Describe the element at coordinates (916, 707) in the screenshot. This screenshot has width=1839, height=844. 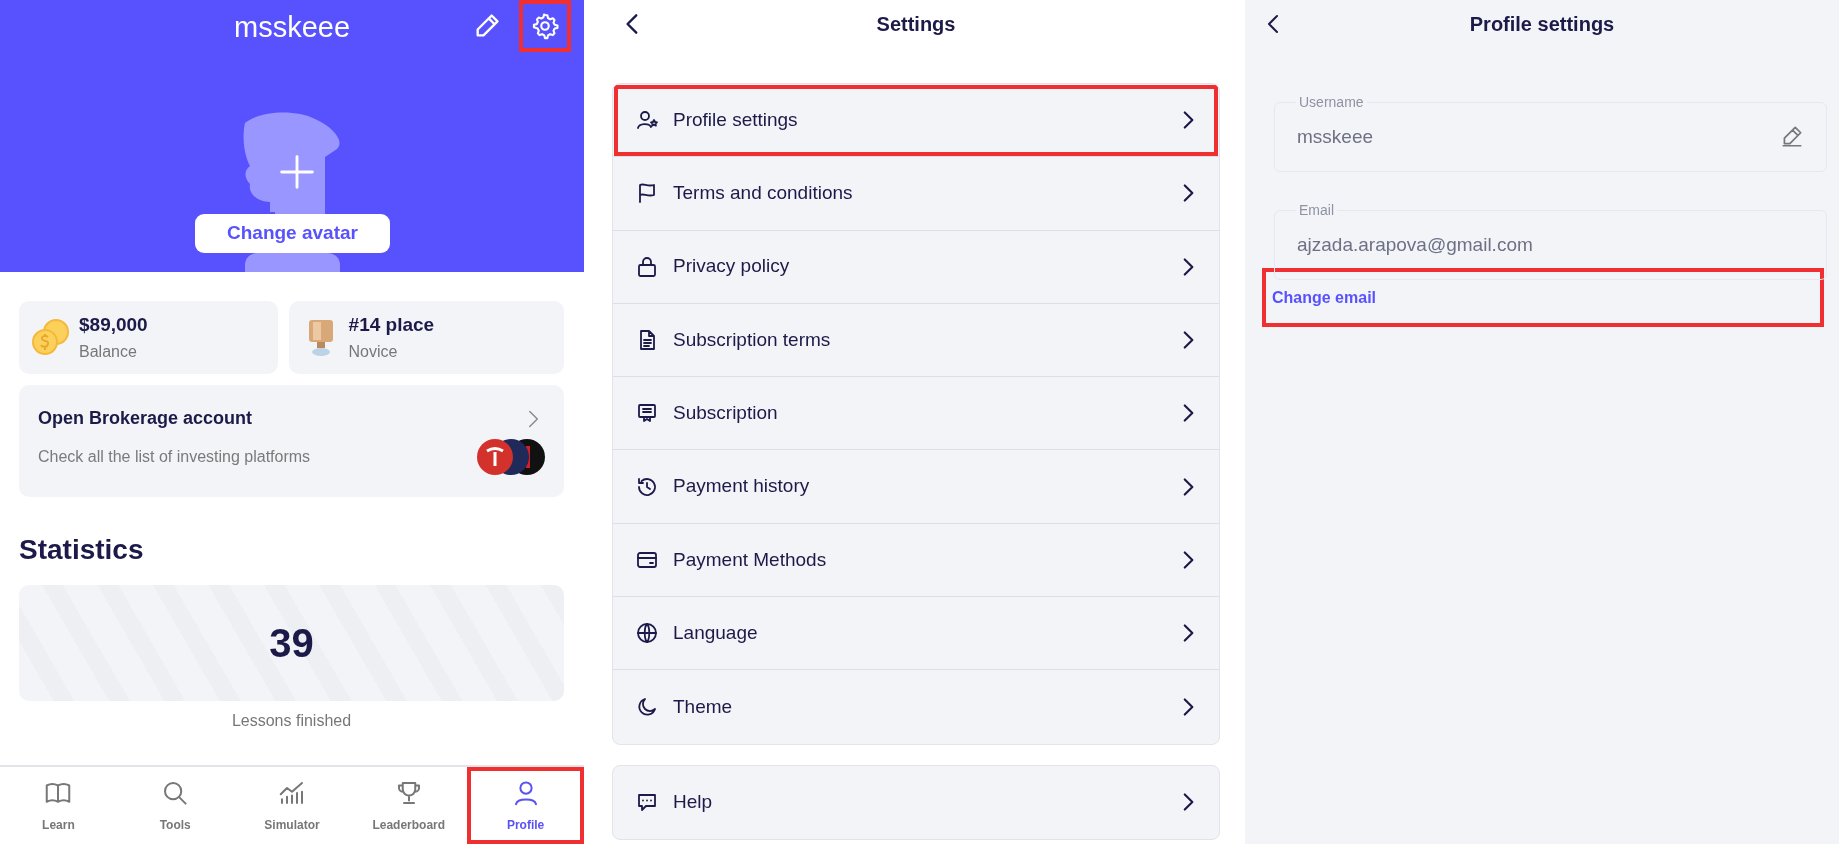
I see `settings-item: Theme` at that location.